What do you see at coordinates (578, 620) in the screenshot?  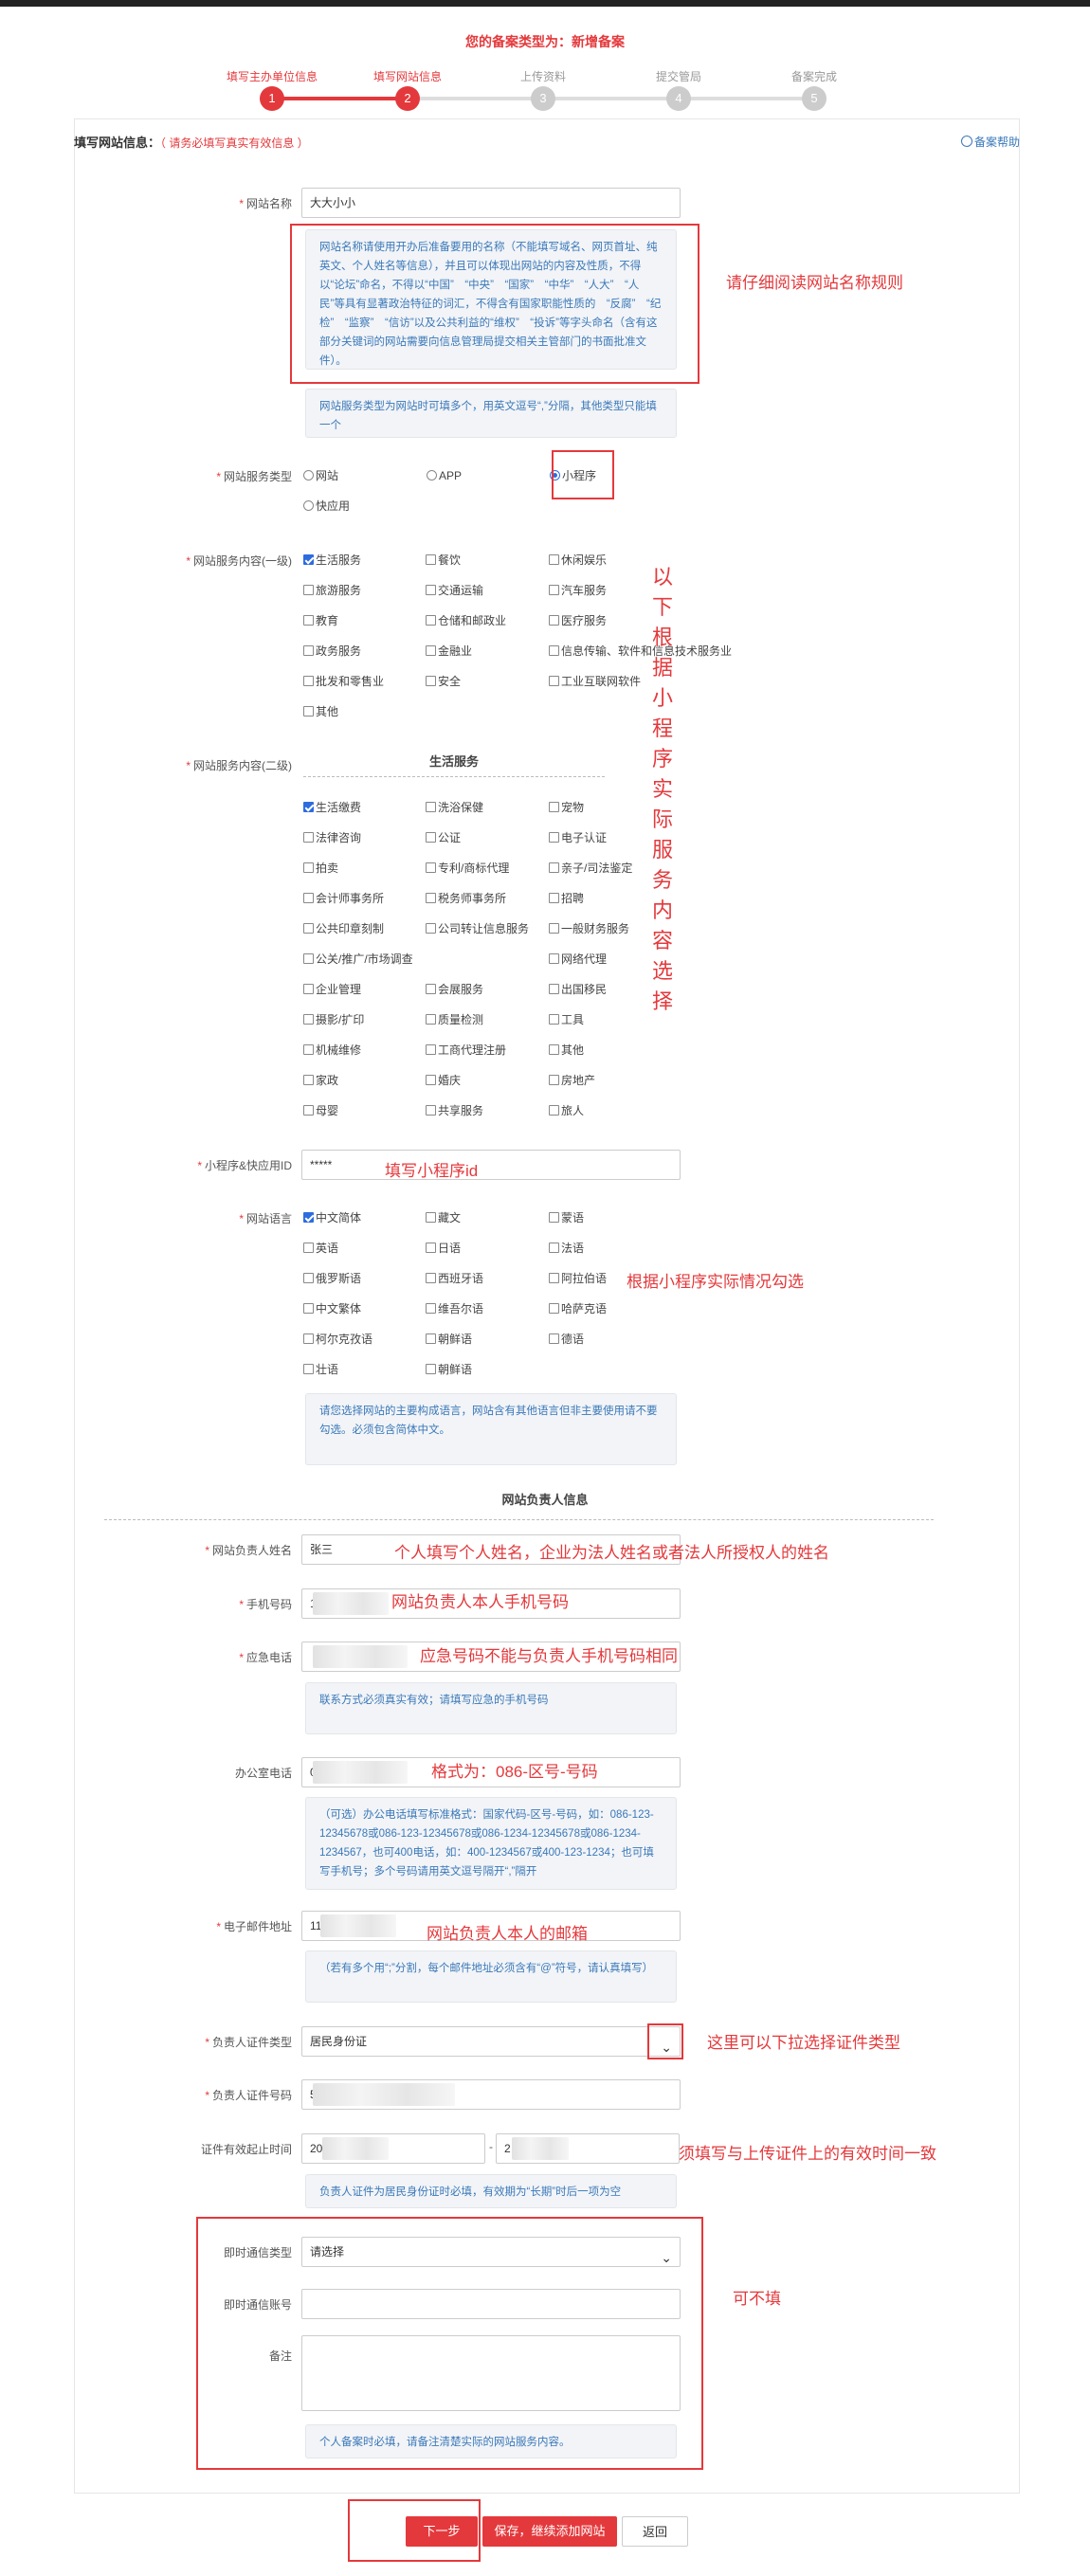 I see `content-l1-option: 医疗服务` at bounding box center [578, 620].